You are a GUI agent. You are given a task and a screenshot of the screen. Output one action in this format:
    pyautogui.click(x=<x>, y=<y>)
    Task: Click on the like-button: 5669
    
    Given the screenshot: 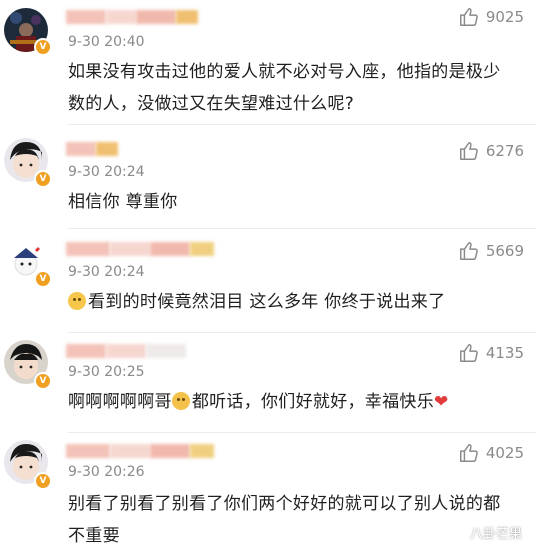 What is the action you would take?
    pyautogui.click(x=491, y=251)
    